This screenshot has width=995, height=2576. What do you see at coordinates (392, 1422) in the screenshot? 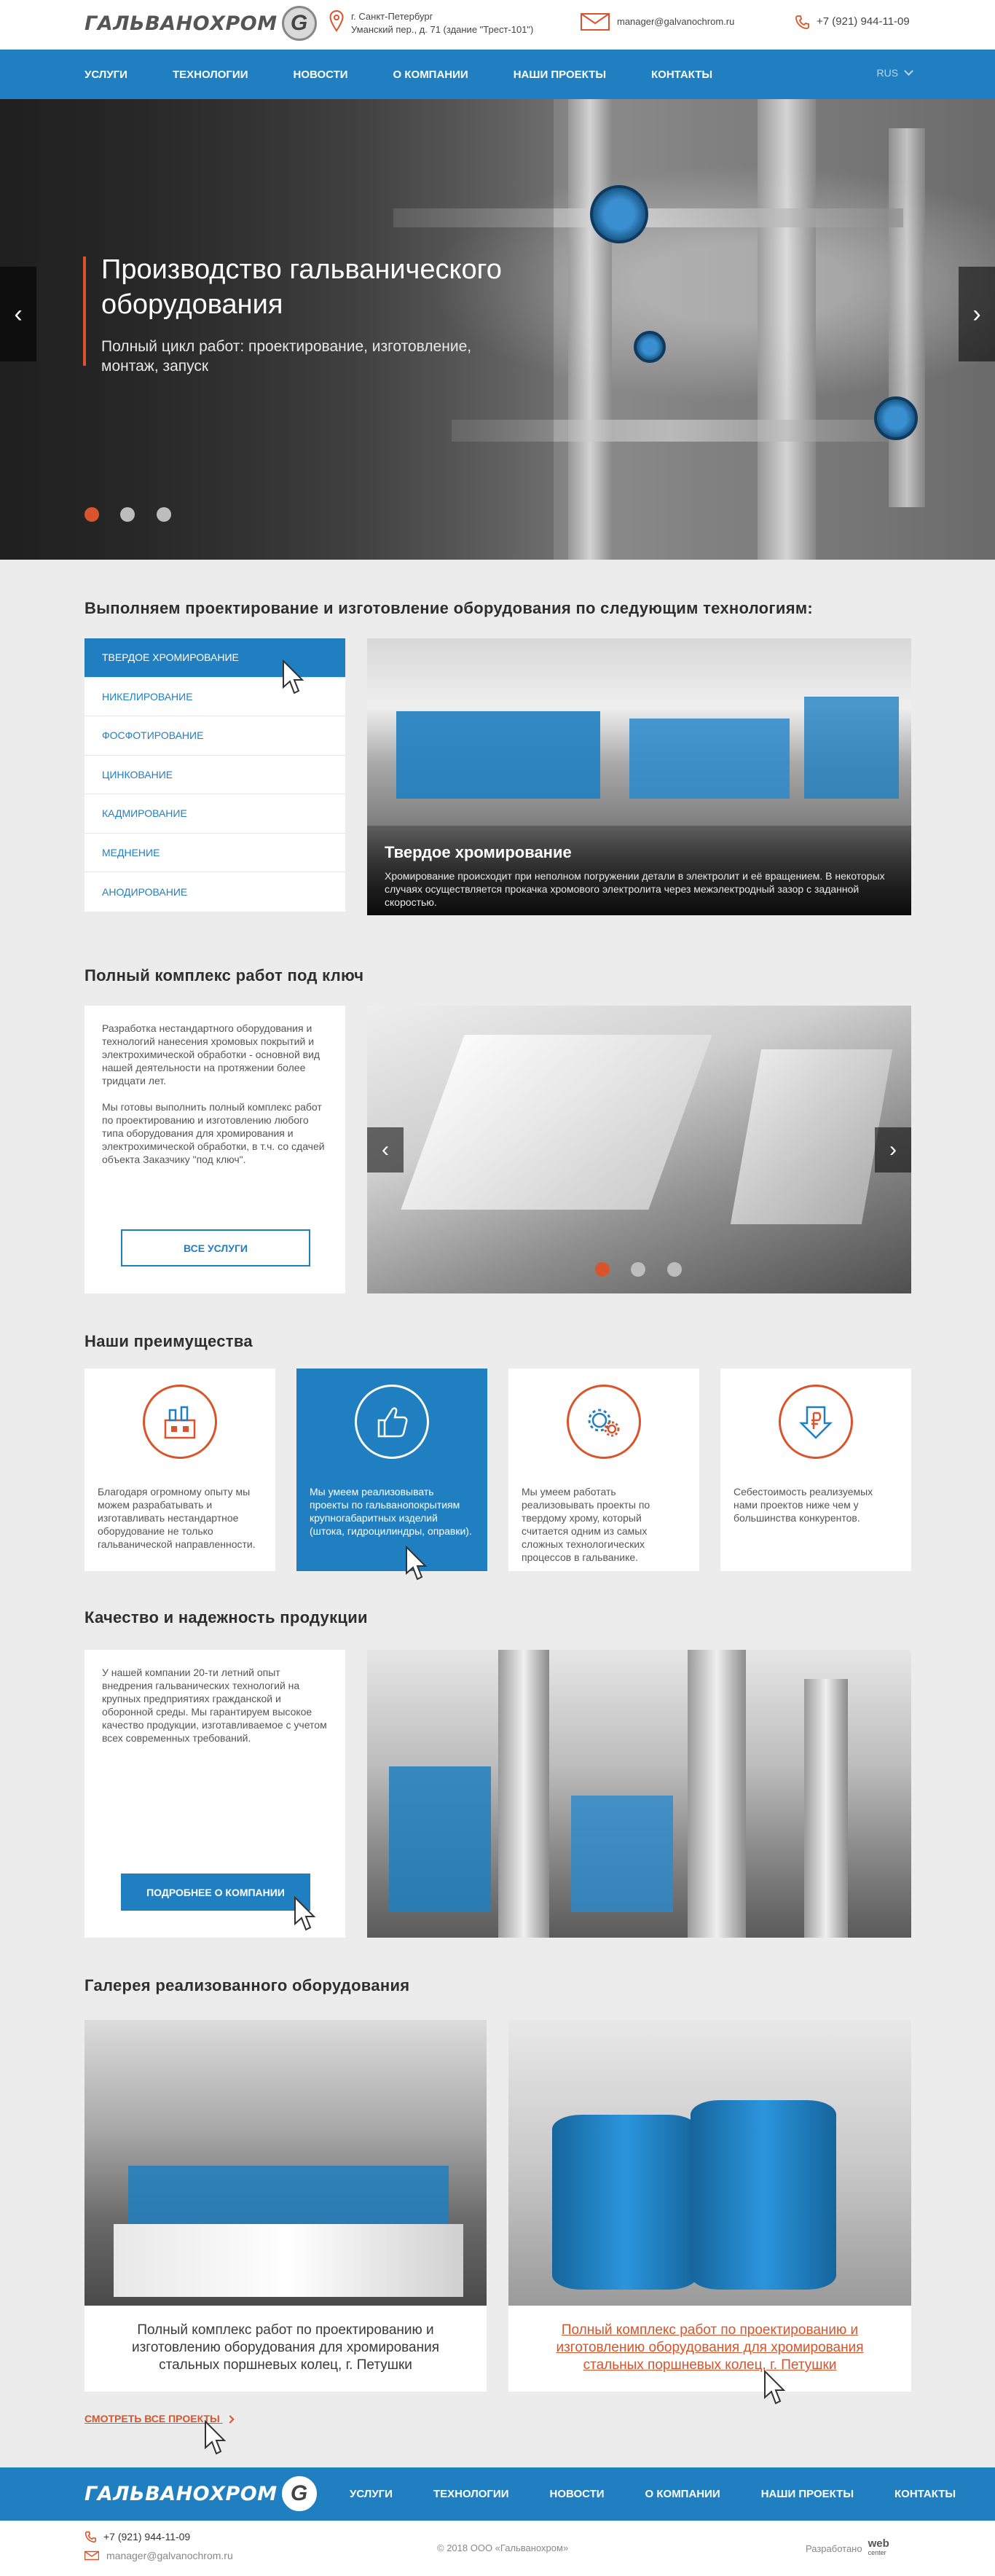
I see `thumbs-up-icon` at bounding box center [392, 1422].